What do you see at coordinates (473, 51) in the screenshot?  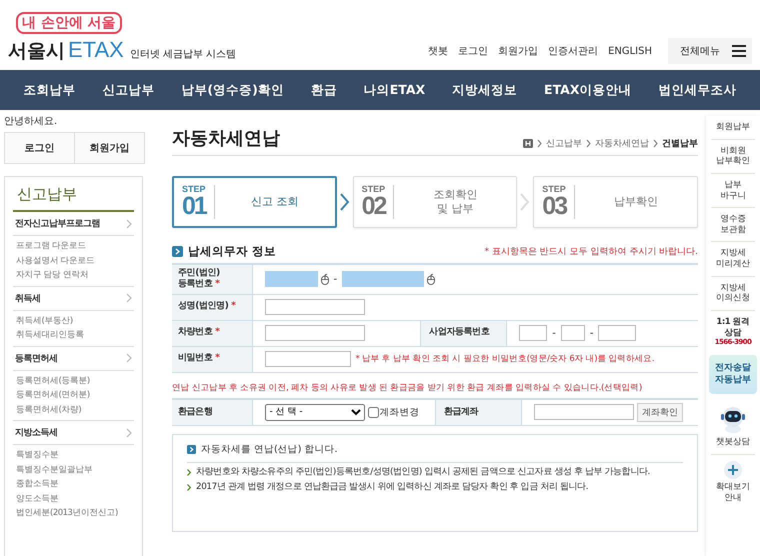 I see `utility-link: 로그인` at bounding box center [473, 51].